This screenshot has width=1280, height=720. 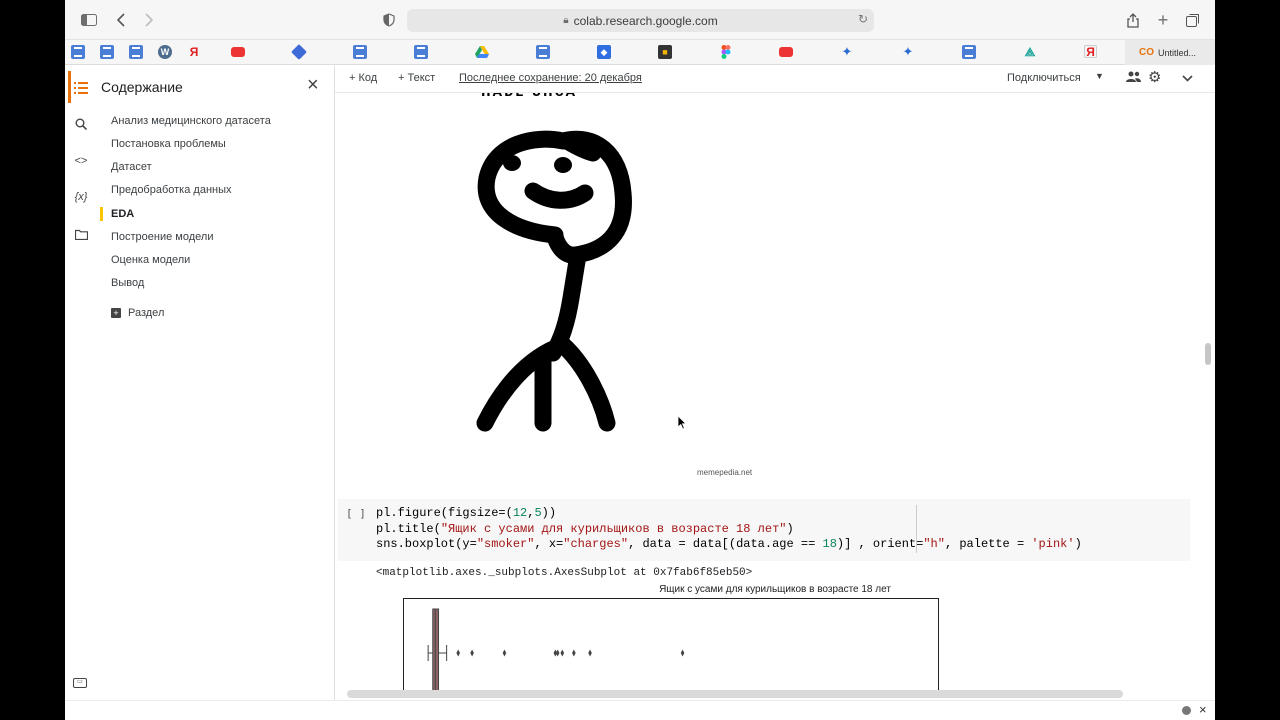 What do you see at coordinates (1146, 52) in the screenshot?
I see `colab-logo-icon: CO` at bounding box center [1146, 52].